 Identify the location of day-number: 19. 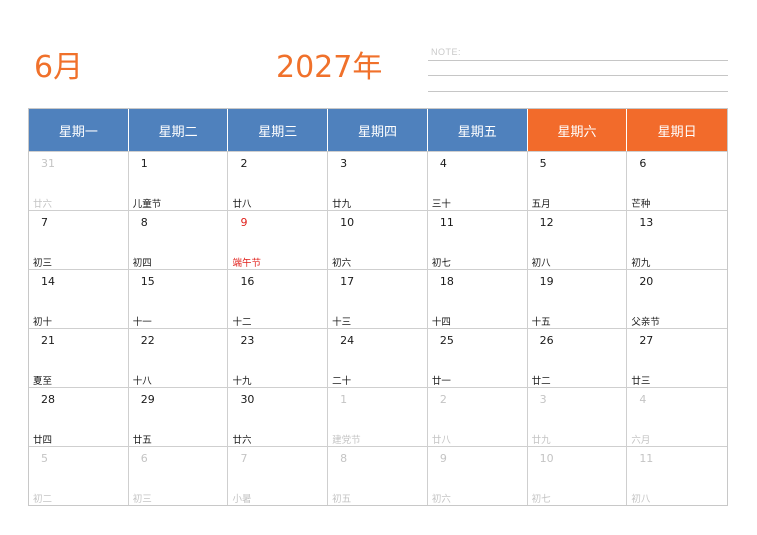
(546, 281).